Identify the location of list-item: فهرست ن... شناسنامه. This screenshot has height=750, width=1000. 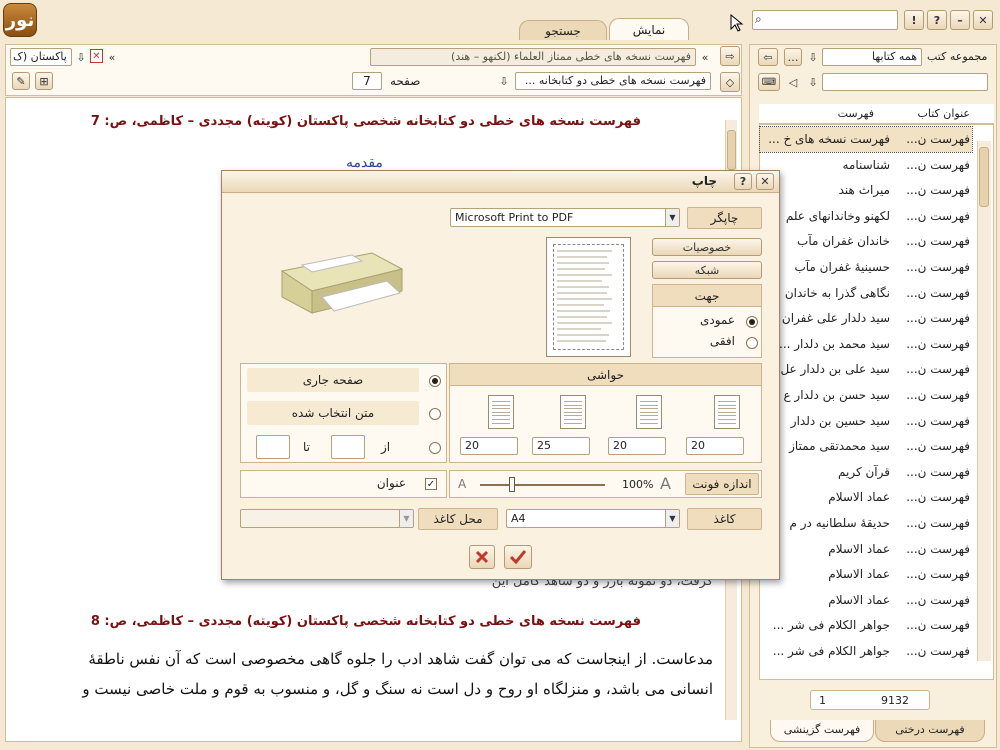
(866, 165).